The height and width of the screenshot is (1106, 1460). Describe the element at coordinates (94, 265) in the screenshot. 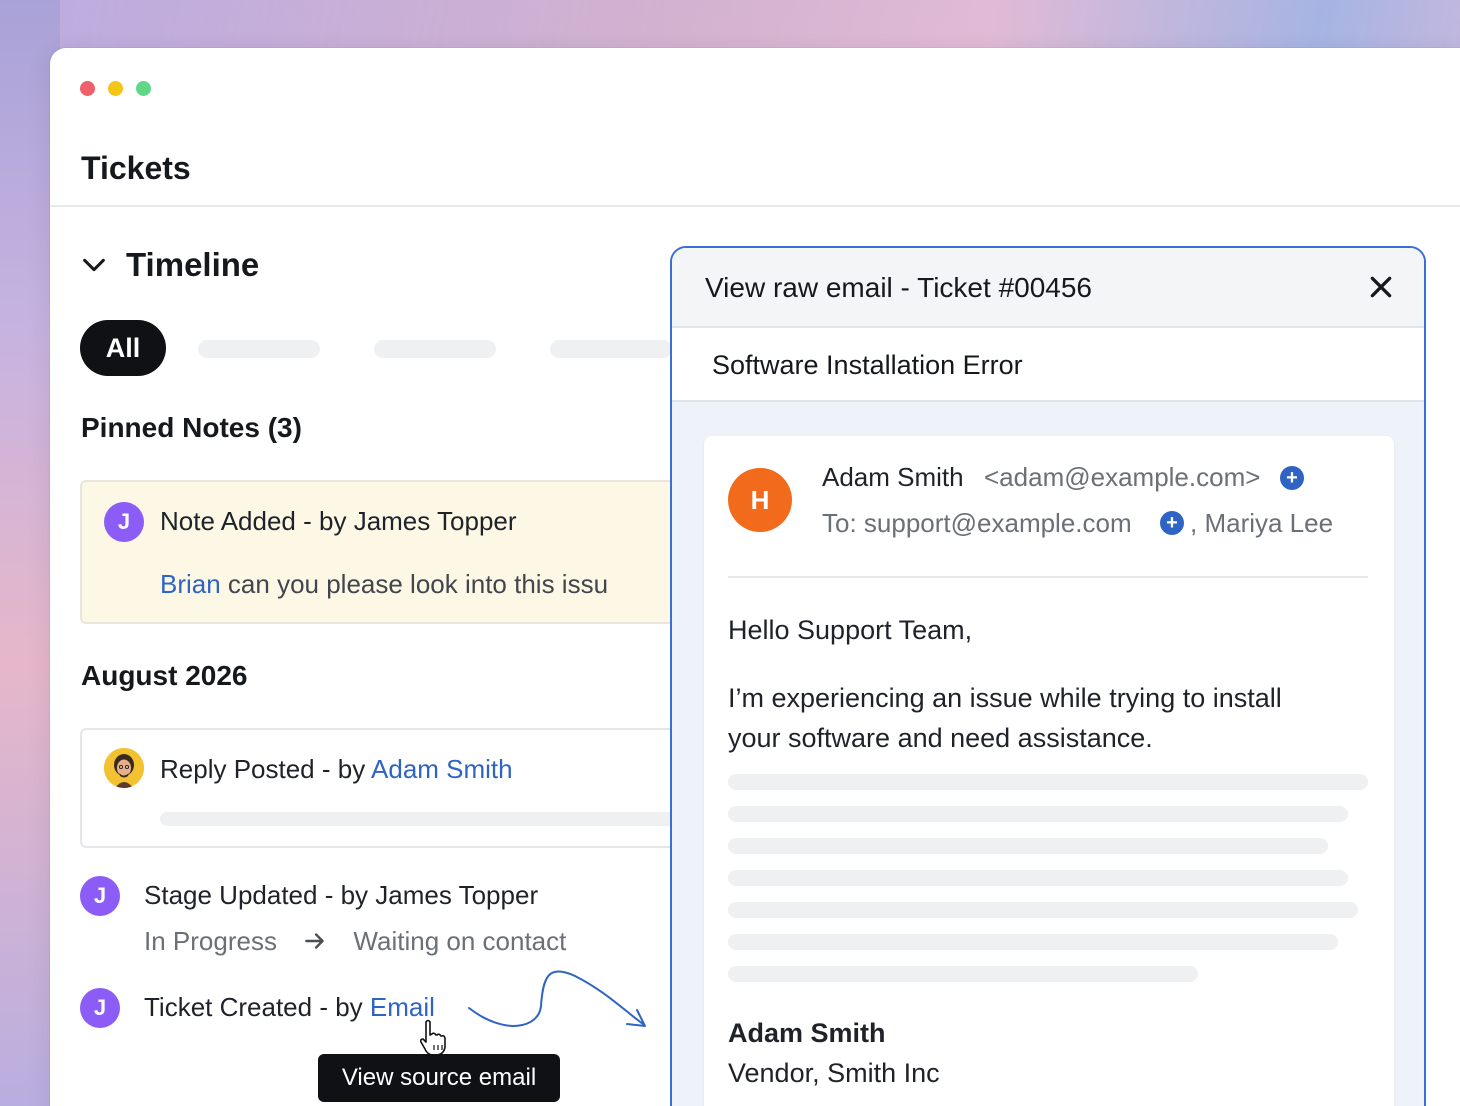

I see `chevron-down-icon` at that location.